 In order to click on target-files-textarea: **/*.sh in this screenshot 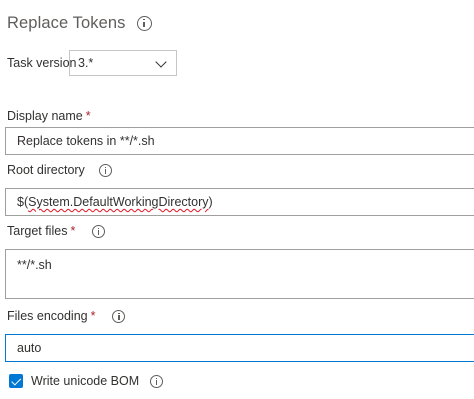, I will do `click(239, 274)`.